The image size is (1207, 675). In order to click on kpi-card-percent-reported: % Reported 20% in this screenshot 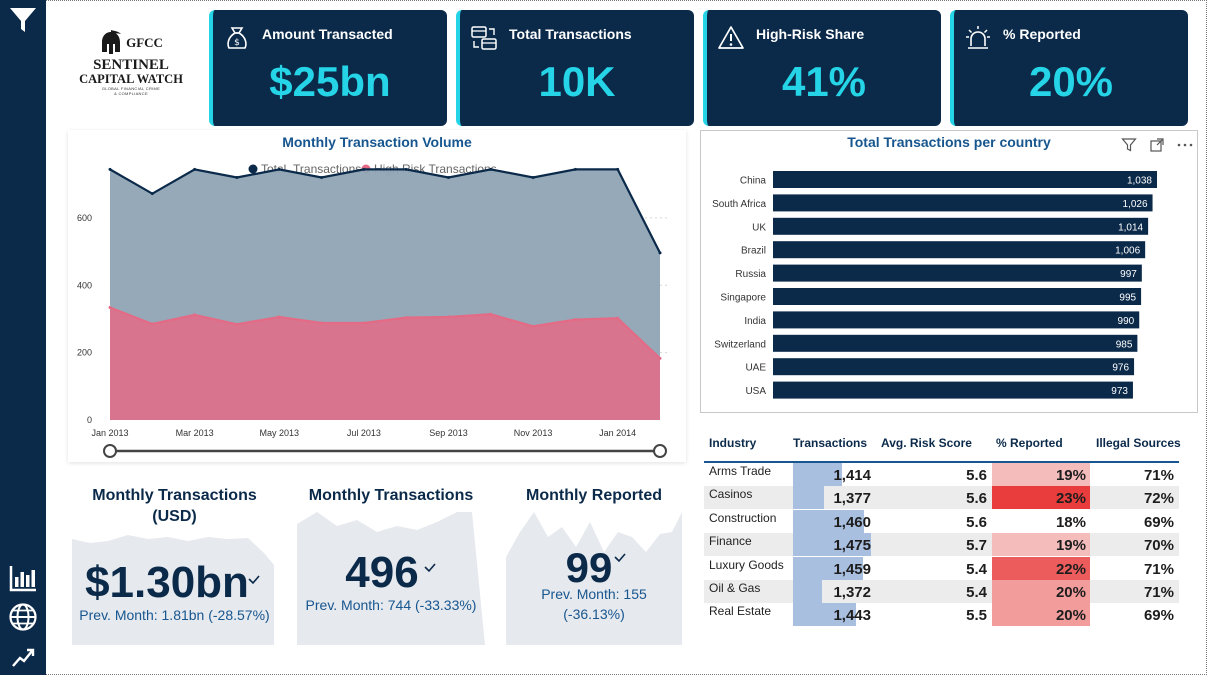, I will do `click(1069, 68)`.